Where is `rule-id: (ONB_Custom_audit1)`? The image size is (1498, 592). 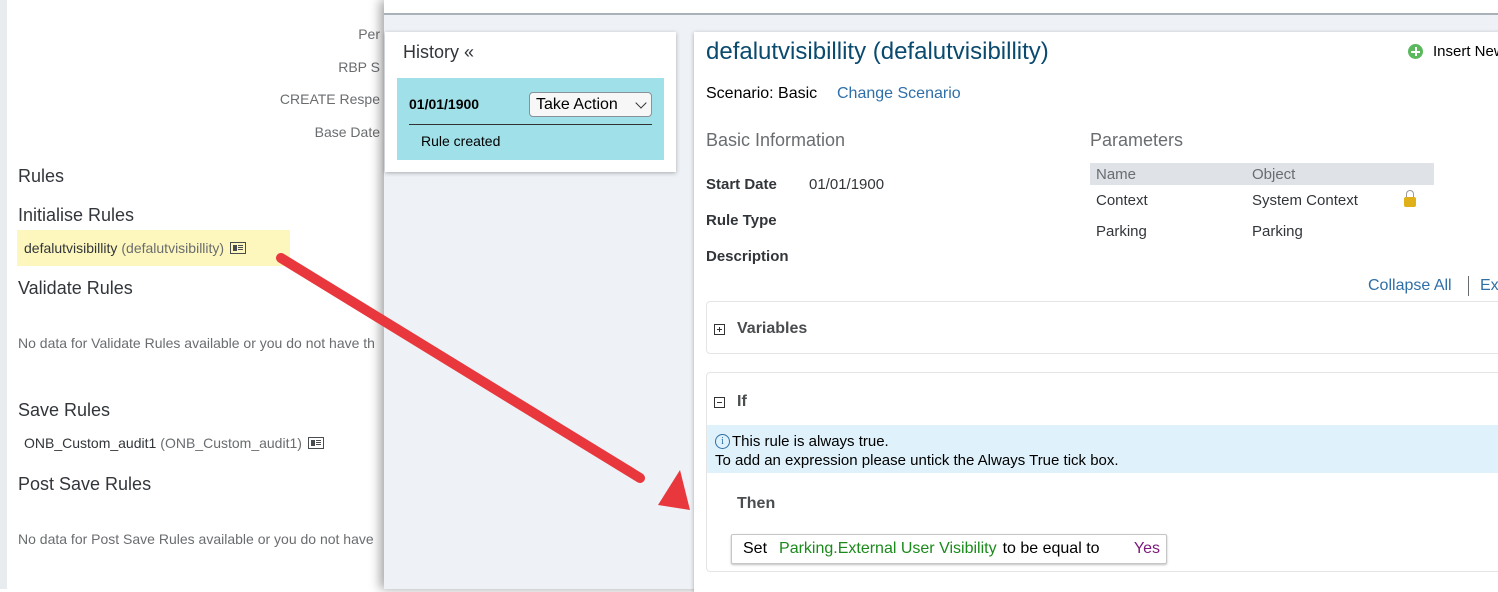 rule-id: (ONB_Custom_audit1) is located at coordinates (231, 443).